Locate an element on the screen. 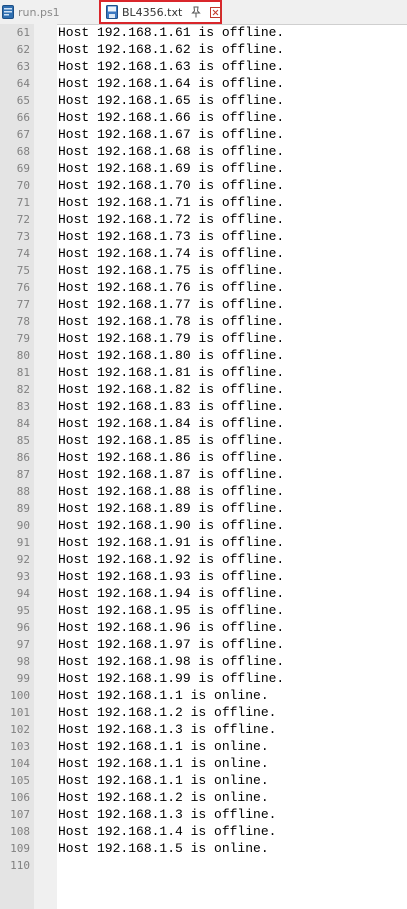  editor-line: 80 Host 192.168.1.80 is offline. is located at coordinates (203, 355).